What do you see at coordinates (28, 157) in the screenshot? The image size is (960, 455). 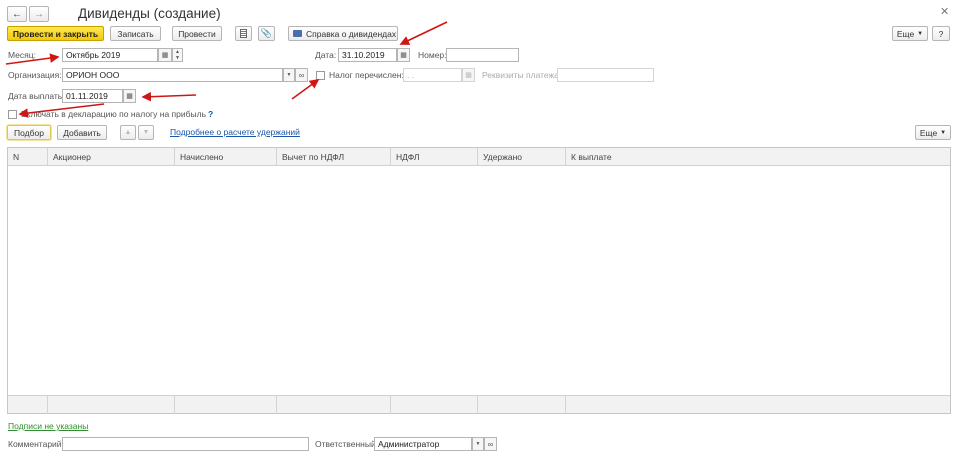 I see `column-header-n: N` at bounding box center [28, 157].